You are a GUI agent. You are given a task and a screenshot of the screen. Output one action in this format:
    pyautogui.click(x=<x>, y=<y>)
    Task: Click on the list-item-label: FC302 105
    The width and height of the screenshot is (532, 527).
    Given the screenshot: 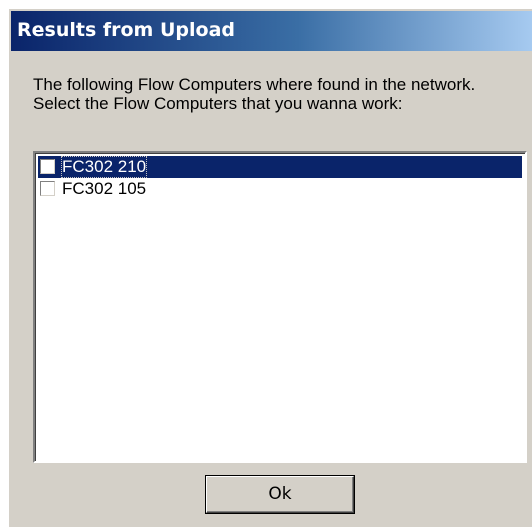 What is the action you would take?
    pyautogui.click(x=104, y=188)
    